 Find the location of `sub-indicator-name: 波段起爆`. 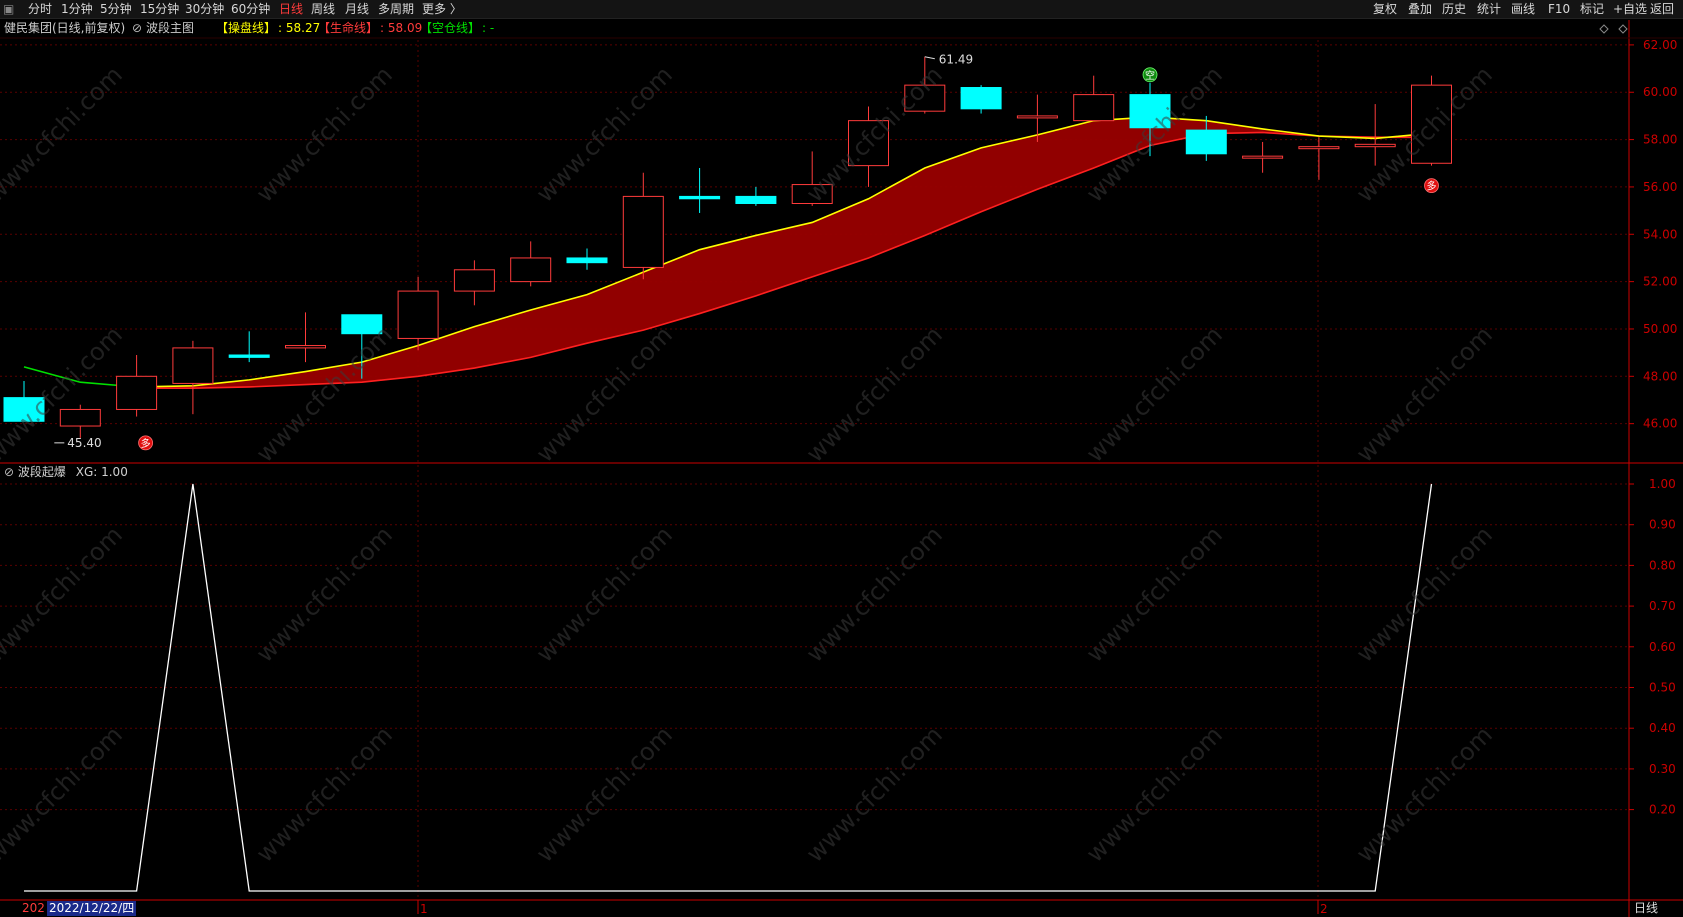

sub-indicator-name: 波段起爆 is located at coordinates (42, 472).